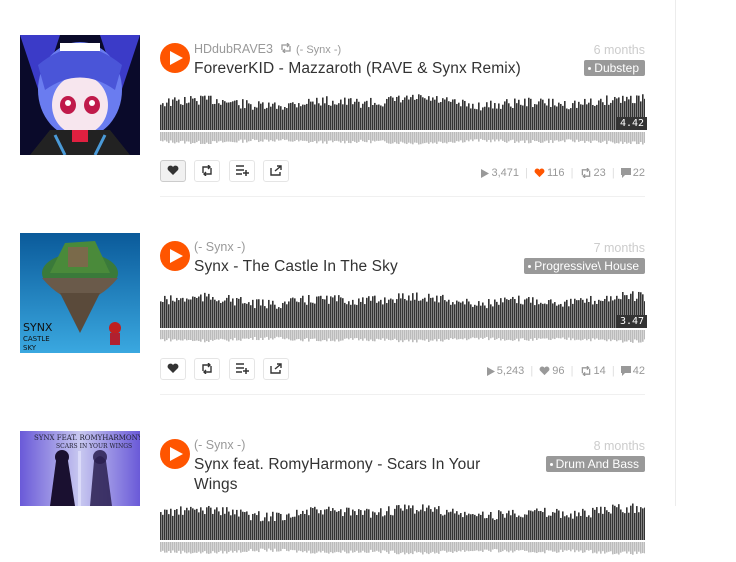 The height and width of the screenshot is (562, 736). What do you see at coordinates (675, 253) in the screenshot?
I see `right-column-divider` at bounding box center [675, 253].